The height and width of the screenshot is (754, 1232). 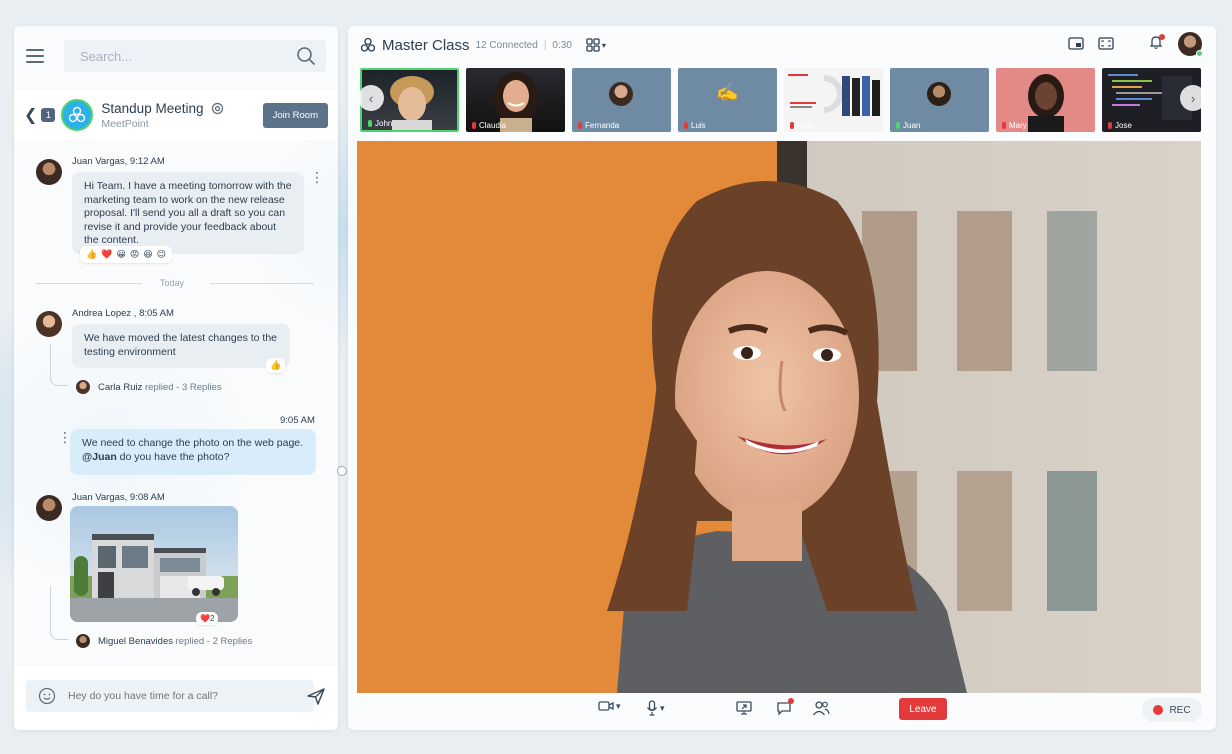 I want to click on compose-box, so click(x=170, y=696).